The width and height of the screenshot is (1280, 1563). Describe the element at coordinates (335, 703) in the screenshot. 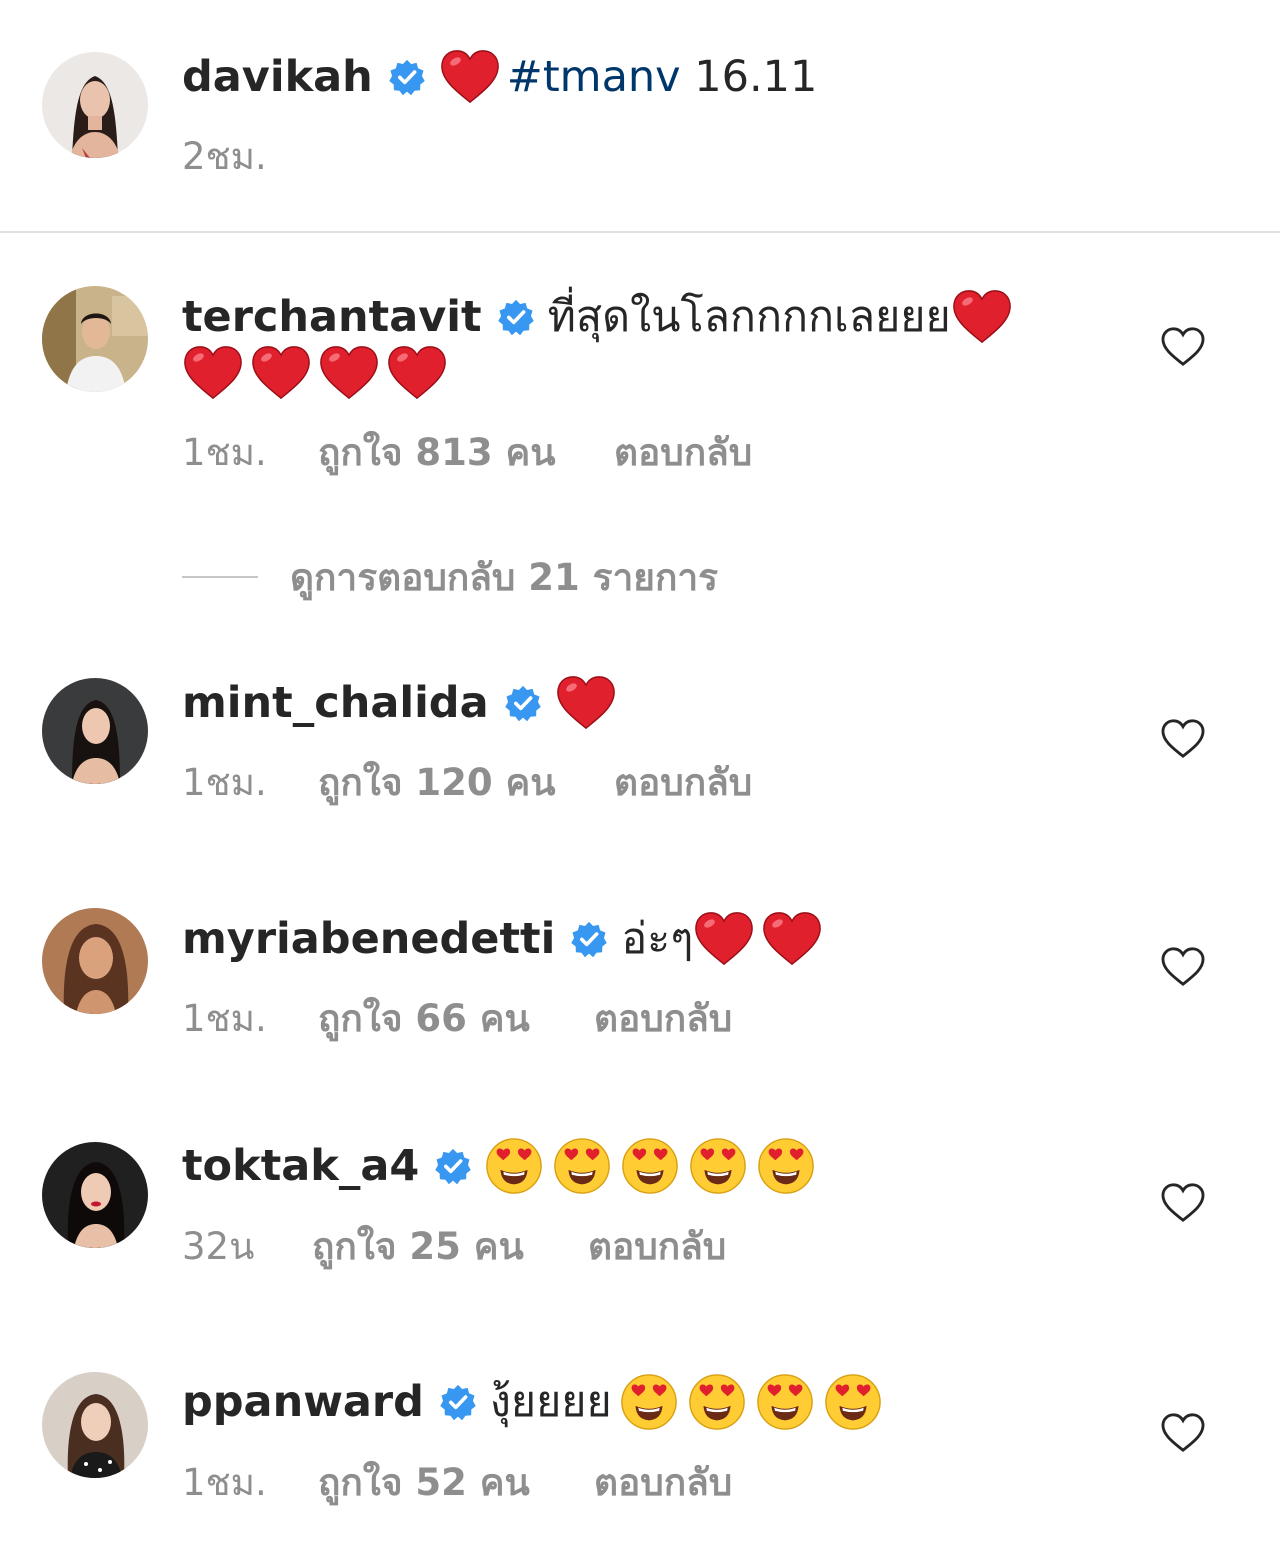

I see `comment-username: mint_chalida` at that location.